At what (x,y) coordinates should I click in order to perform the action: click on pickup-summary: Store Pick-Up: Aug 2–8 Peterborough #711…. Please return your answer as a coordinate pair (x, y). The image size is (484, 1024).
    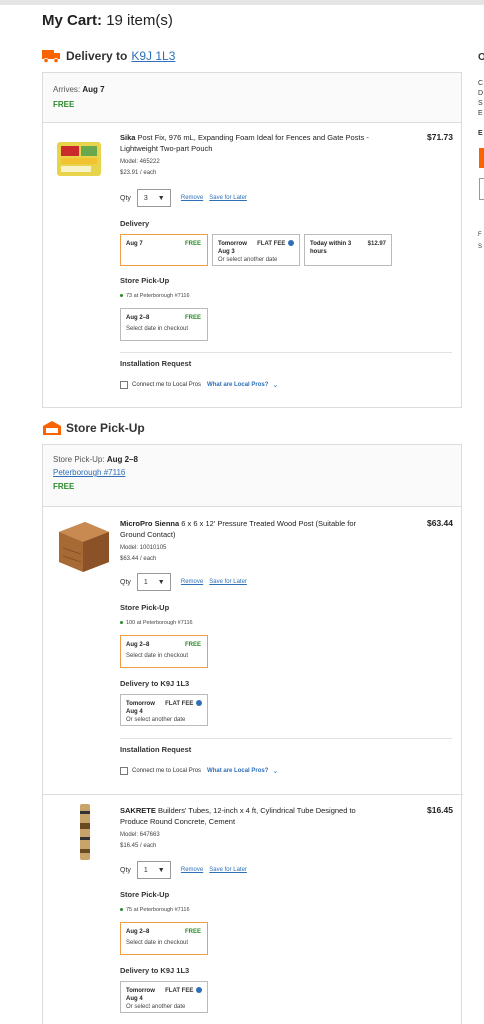
    Looking at the image, I should click on (252, 476).